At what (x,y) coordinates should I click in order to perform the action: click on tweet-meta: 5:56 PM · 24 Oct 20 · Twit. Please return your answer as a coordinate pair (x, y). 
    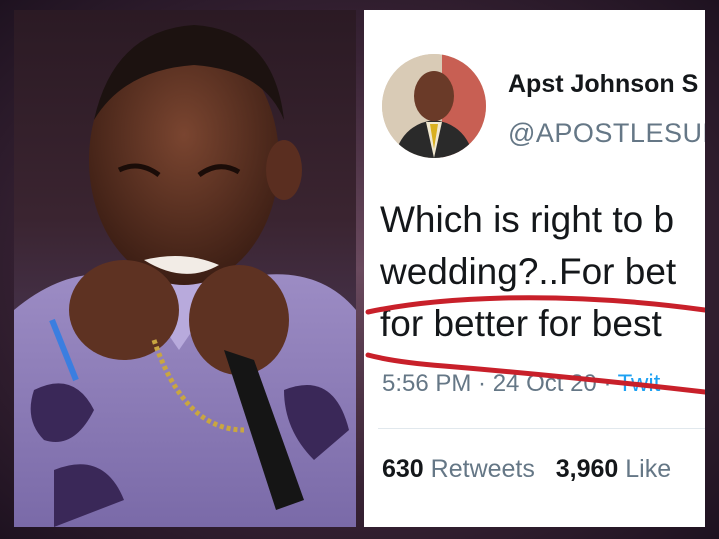
    Looking at the image, I should click on (521, 384).